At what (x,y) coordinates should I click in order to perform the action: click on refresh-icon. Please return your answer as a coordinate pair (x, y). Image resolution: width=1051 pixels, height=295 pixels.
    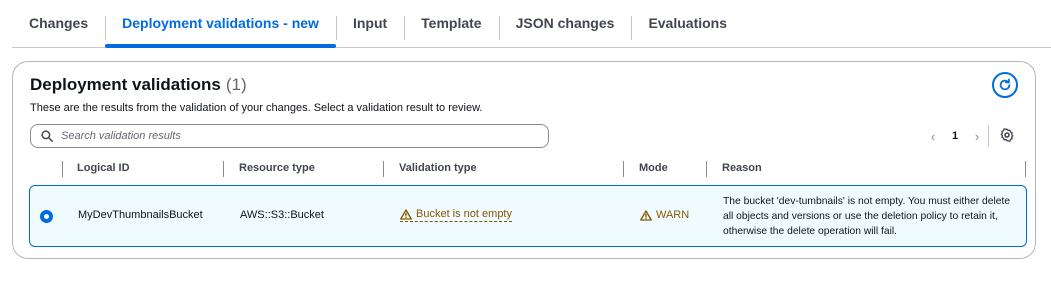
    Looking at the image, I should click on (1005, 84).